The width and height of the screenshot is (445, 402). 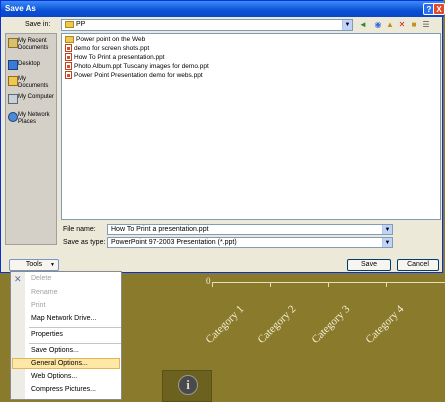 I want to click on save-as-type-value: PowerPoint 97-2003 Presentation (*.ppt), so click(x=174, y=242).